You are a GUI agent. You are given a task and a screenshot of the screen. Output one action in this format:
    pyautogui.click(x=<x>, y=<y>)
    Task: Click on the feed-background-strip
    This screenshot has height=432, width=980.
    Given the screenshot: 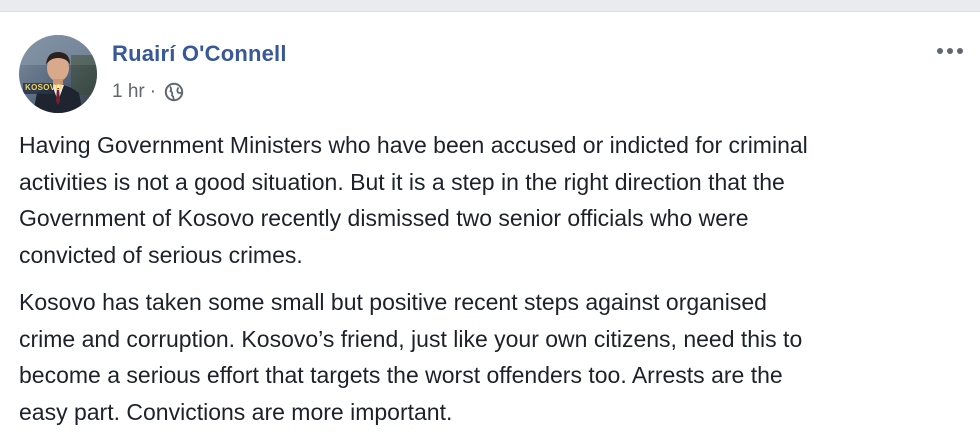 What is the action you would take?
    pyautogui.click(x=490, y=6)
    